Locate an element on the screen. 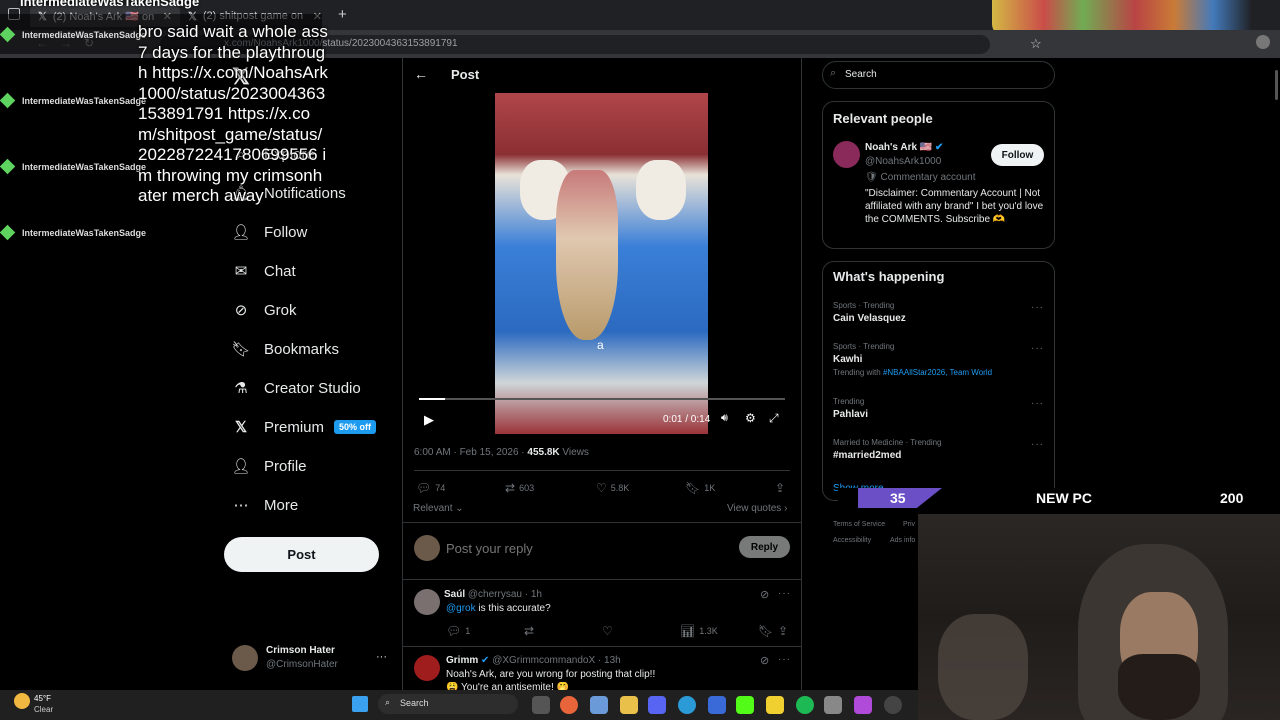 Image resolution: width=1280 pixels, height=720 pixels. trend-hashtag-link: #NBAAllStar2026, Team World is located at coordinates (937, 372).